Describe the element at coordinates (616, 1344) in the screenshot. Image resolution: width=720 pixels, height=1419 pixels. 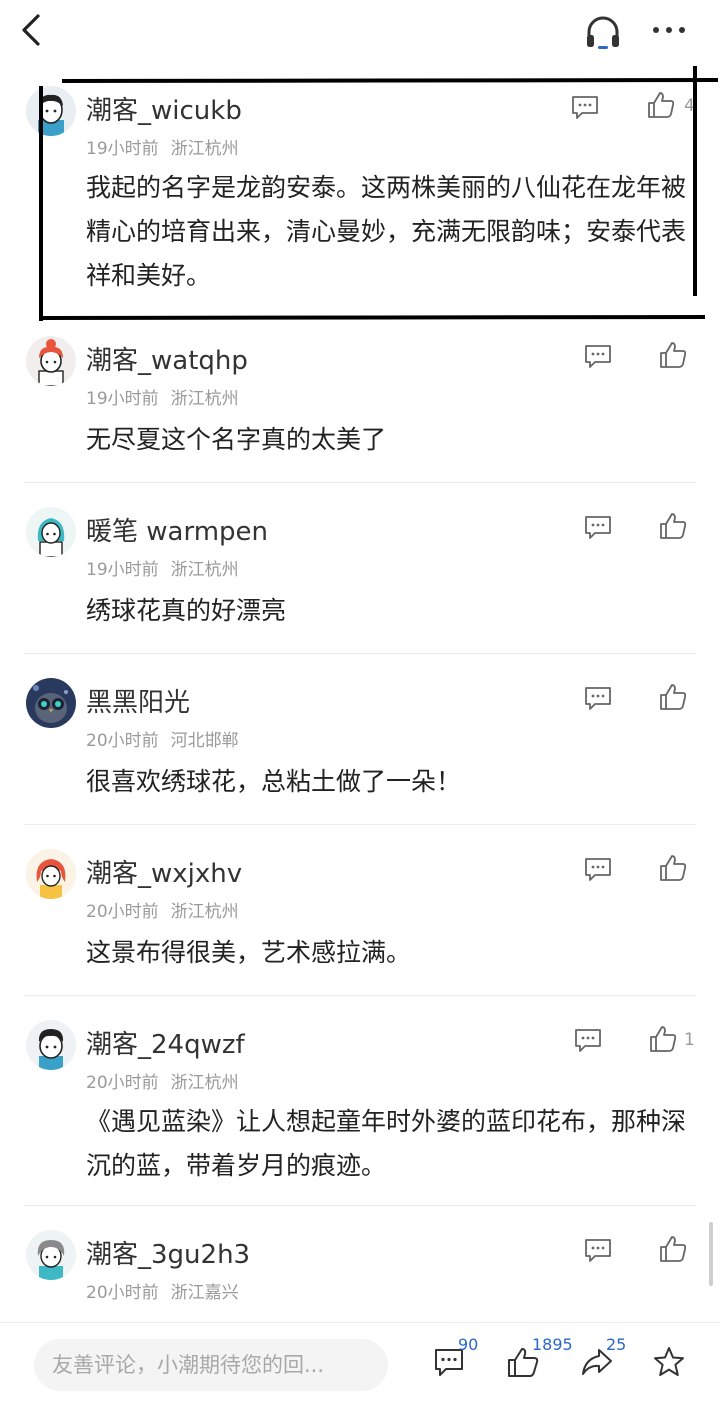
I see `share-count: 25` at that location.